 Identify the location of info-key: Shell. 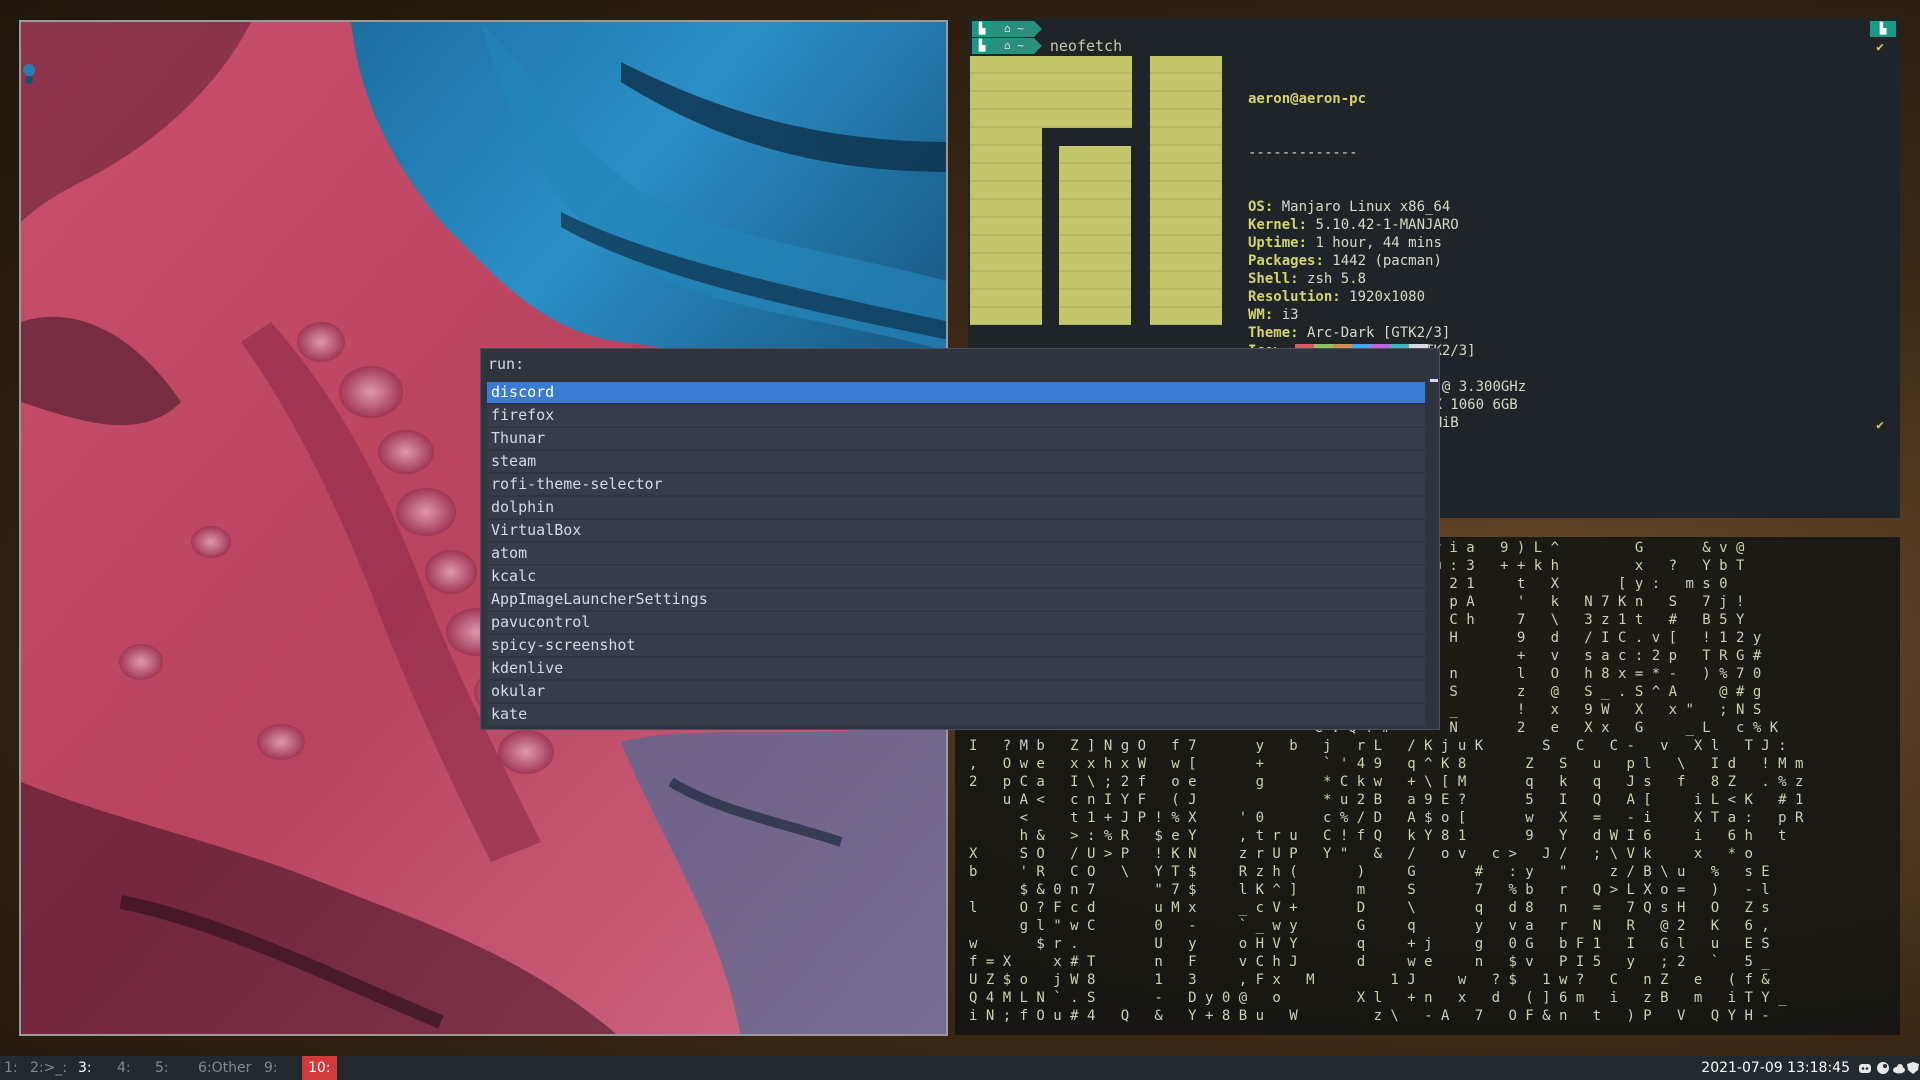
(1269, 279).